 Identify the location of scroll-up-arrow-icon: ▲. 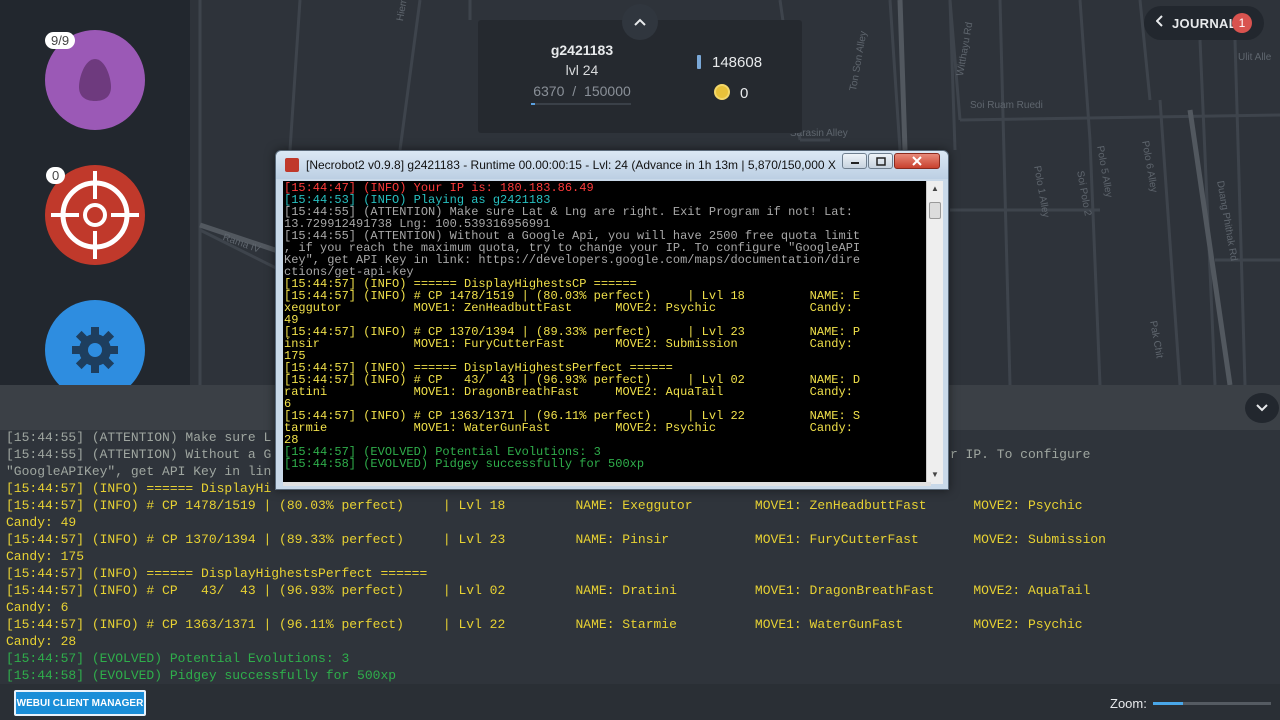
(935, 189).